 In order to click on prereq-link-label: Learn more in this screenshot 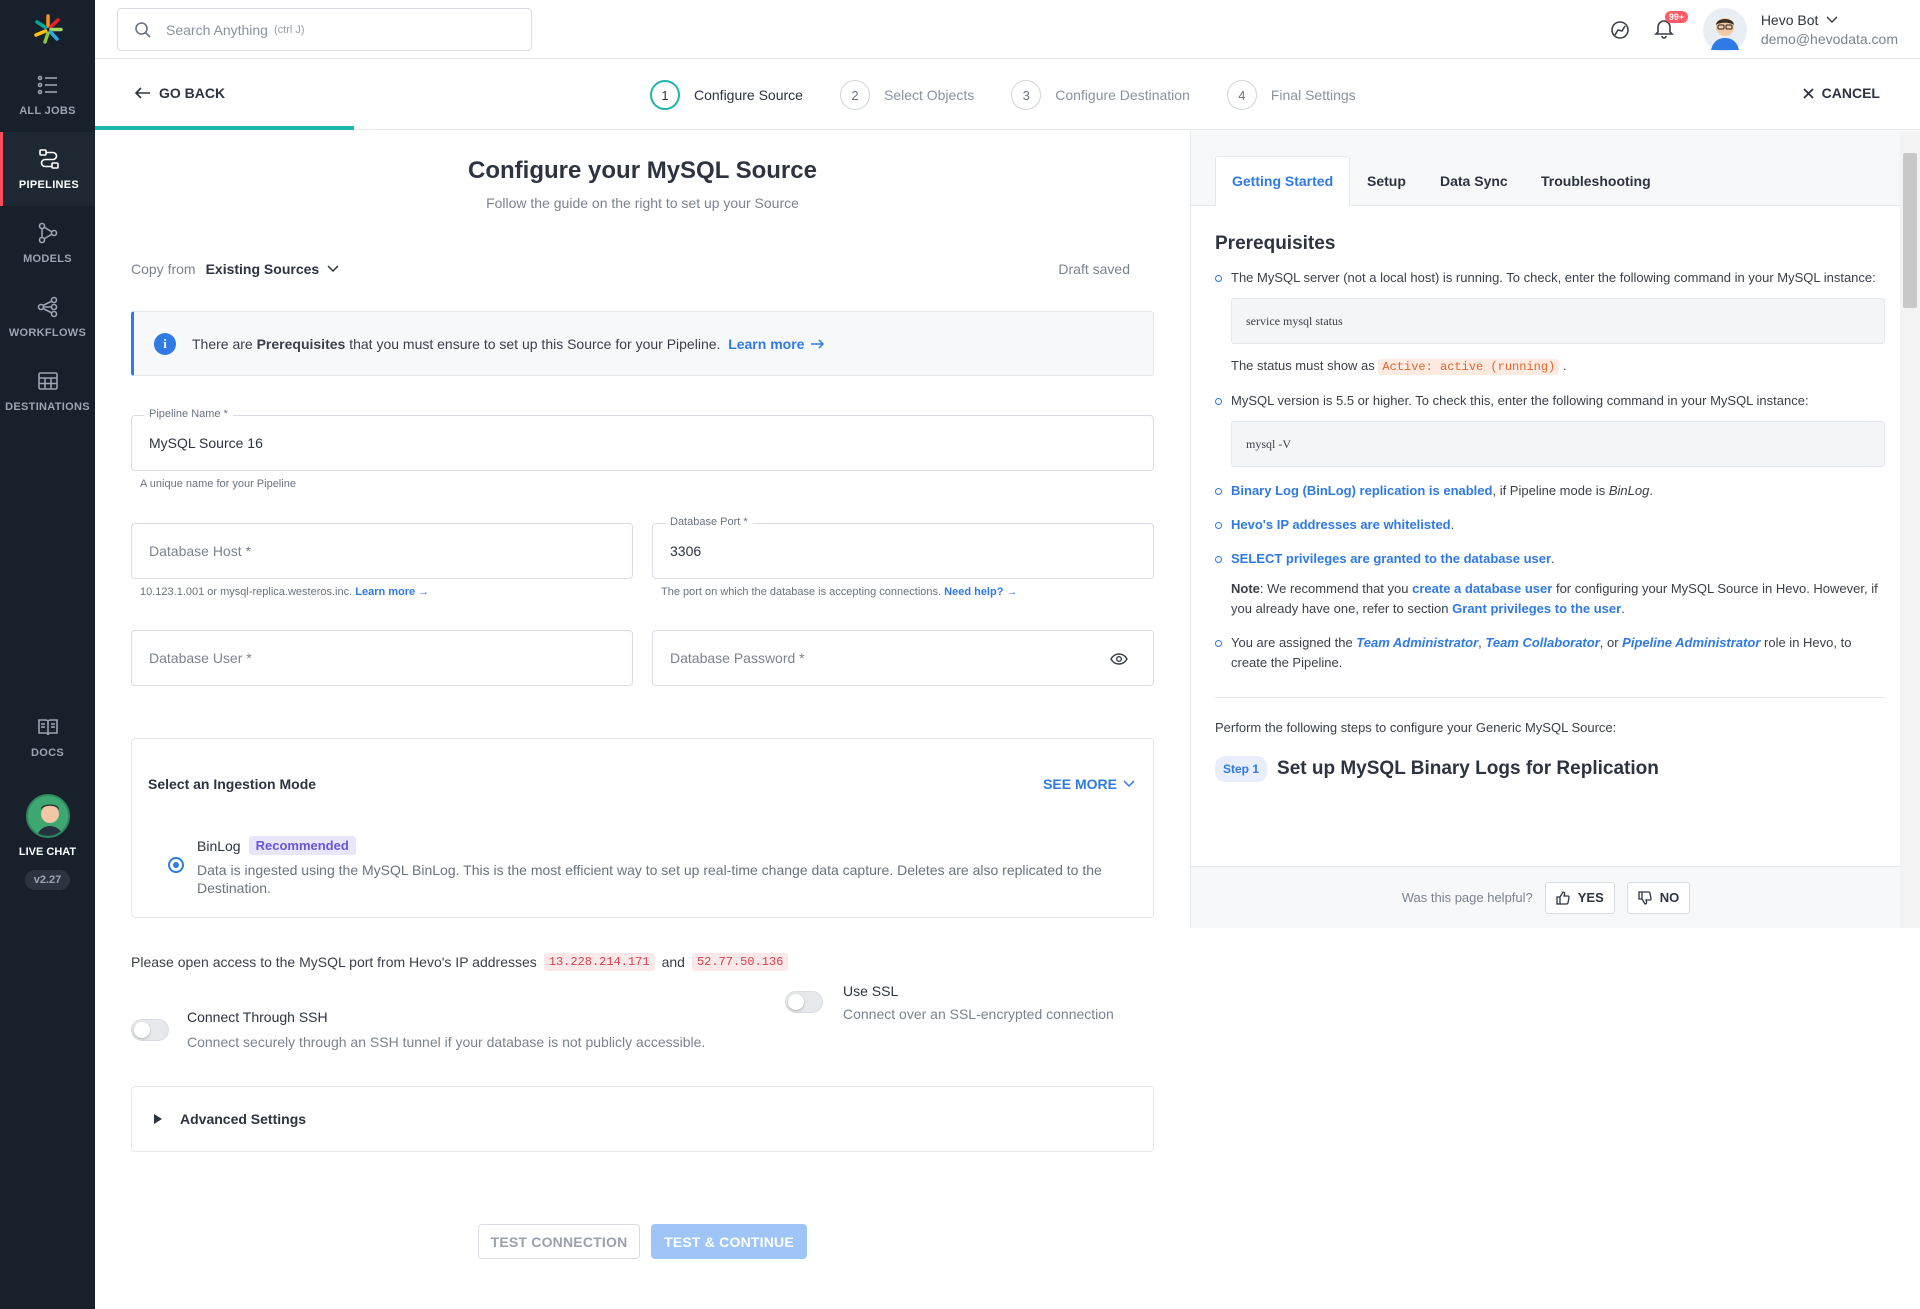, I will do `click(766, 343)`.